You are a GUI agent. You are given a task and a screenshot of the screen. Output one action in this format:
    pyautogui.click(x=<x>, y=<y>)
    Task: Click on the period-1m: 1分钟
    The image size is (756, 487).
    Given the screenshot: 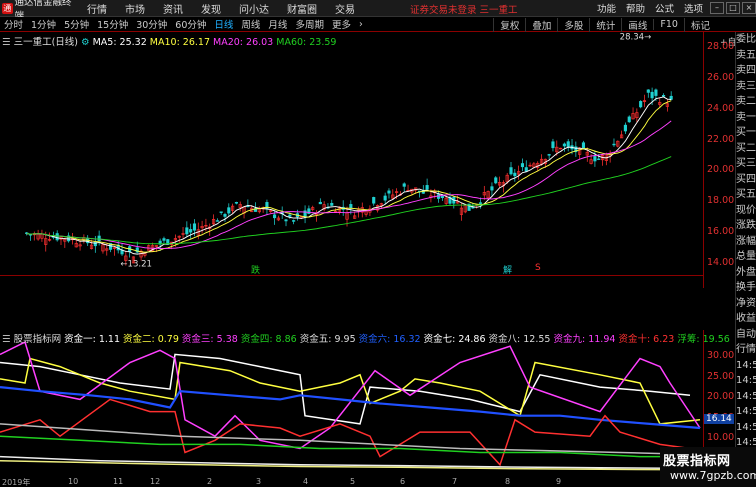 What is the action you would take?
    pyautogui.click(x=43, y=24)
    